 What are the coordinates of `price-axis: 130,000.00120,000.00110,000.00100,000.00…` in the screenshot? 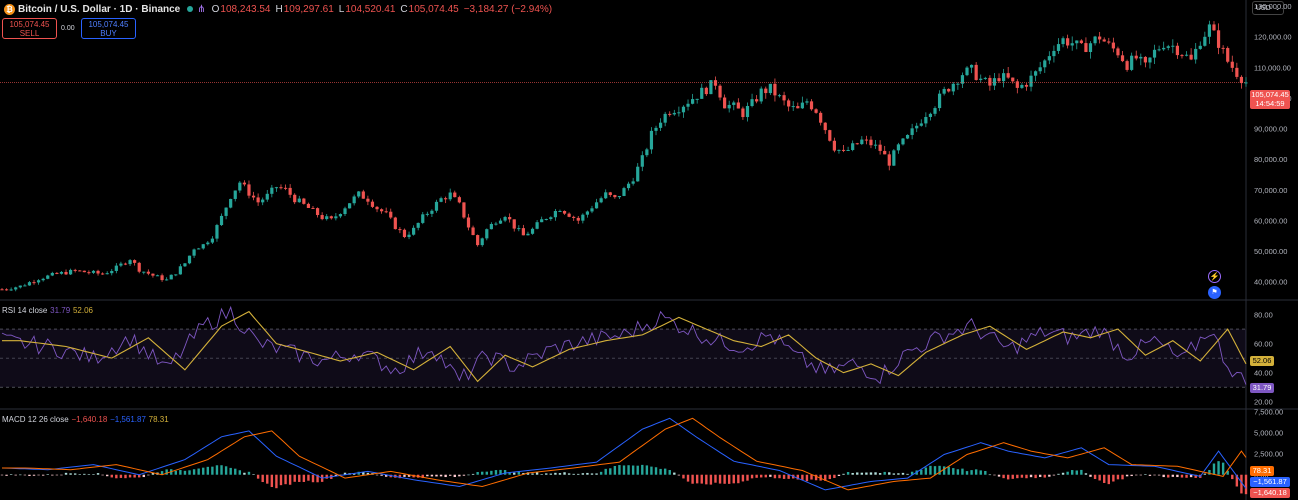 It's located at (1273, 241).